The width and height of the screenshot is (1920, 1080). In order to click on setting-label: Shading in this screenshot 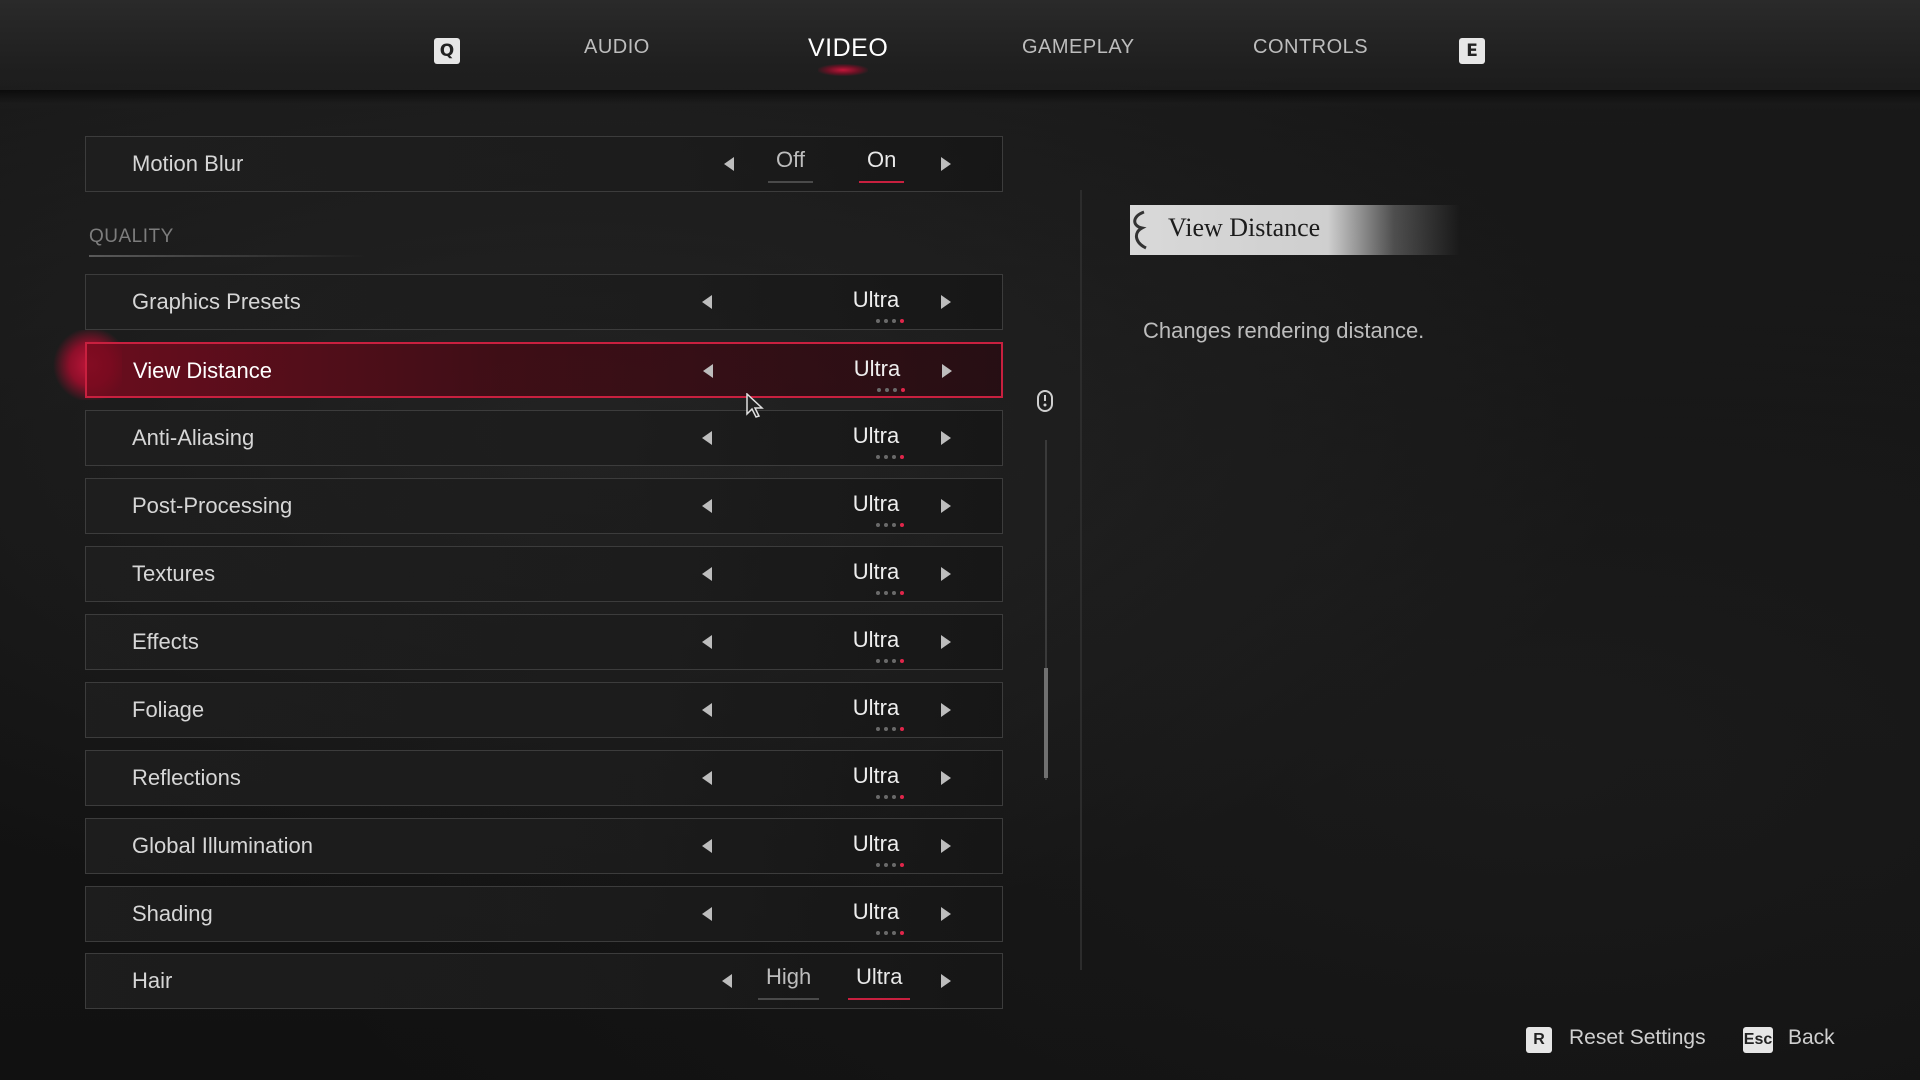, I will do `click(172, 913)`.